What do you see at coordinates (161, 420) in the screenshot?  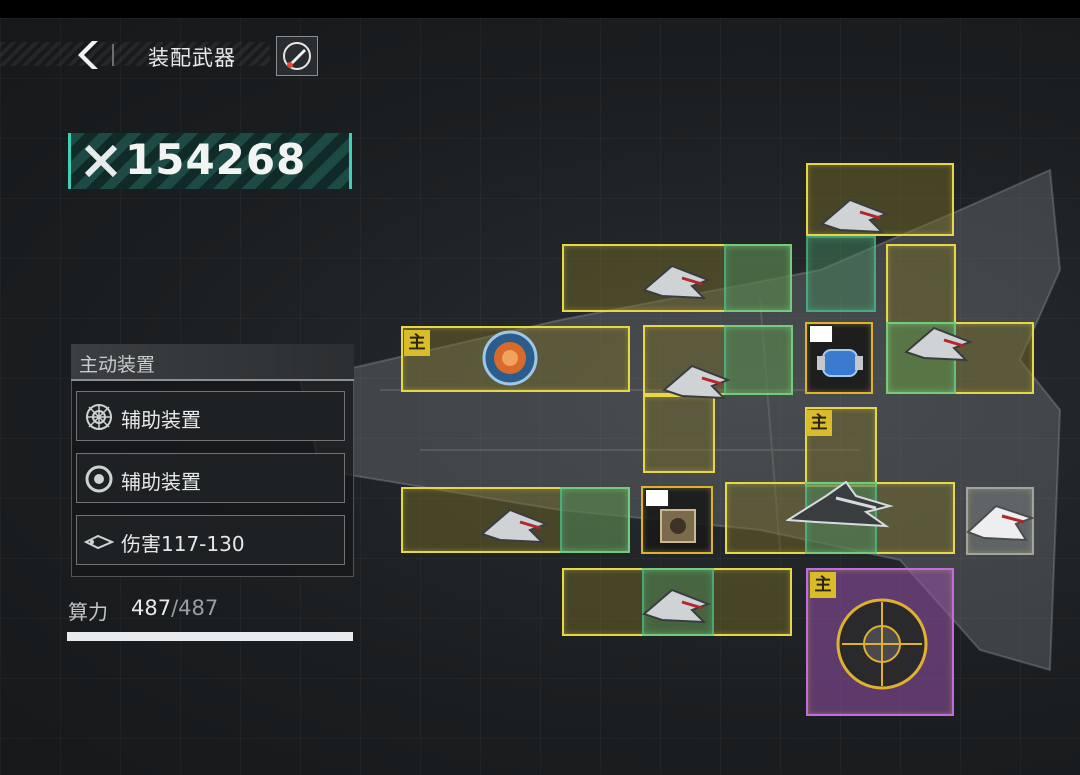 I see `device-slot-1-label: 辅助装置` at bounding box center [161, 420].